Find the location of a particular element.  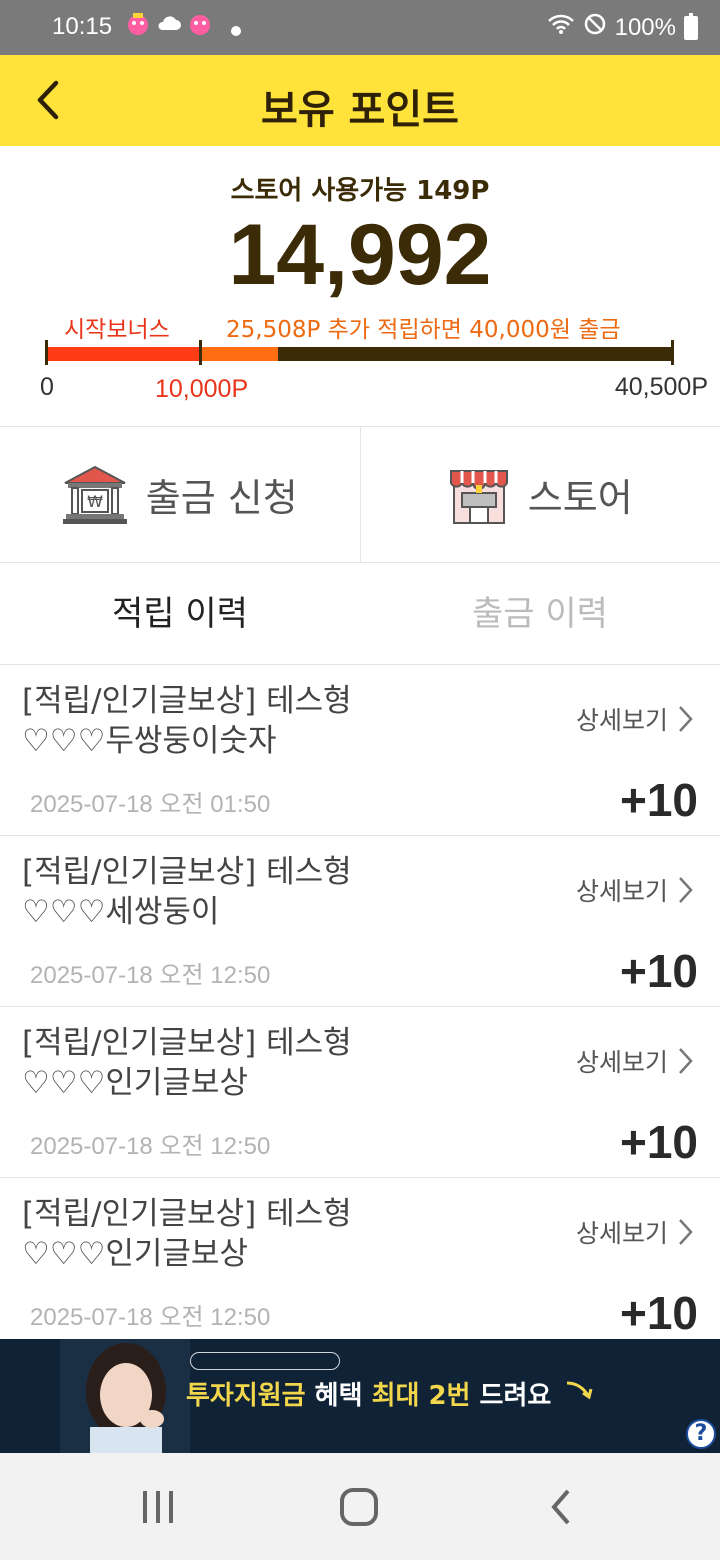

history-item-title: [적립/인기글보상] 테스형 ♡♡♡두쌍둥이숫자 is located at coordinates (187, 721).